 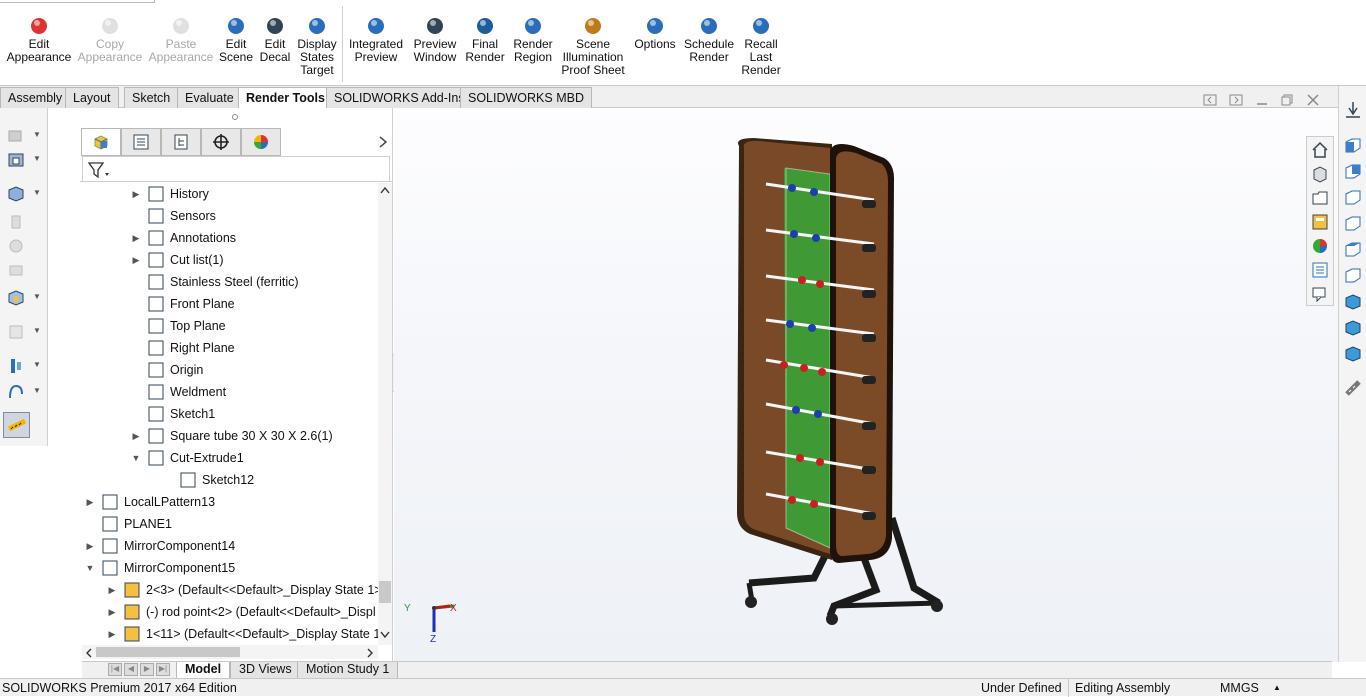 What do you see at coordinates (1210, 100) in the screenshot?
I see `collapse-left-icon` at bounding box center [1210, 100].